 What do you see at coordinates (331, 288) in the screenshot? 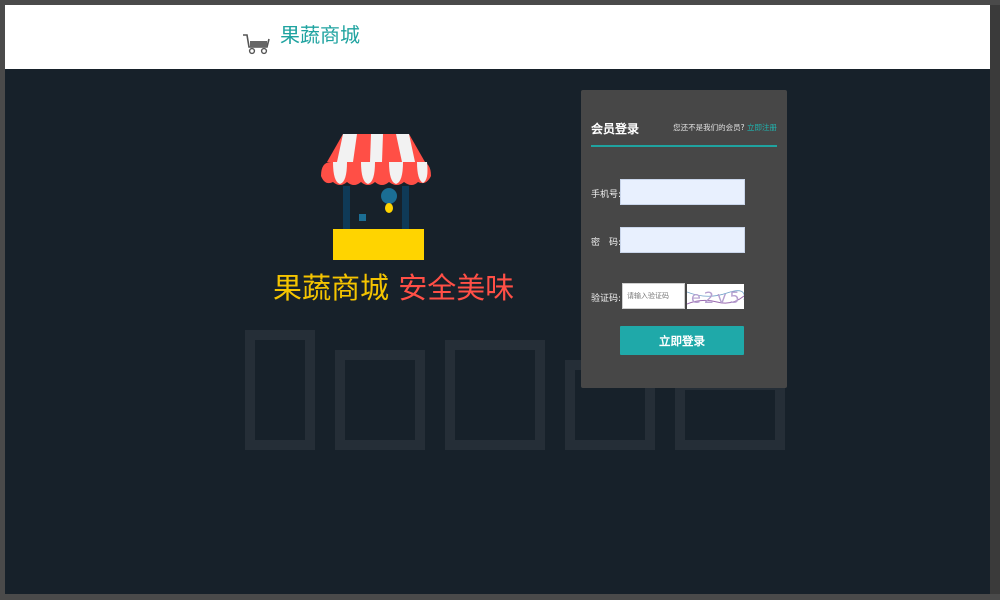
I see `slogan-brand: 果蔬商城` at bounding box center [331, 288].